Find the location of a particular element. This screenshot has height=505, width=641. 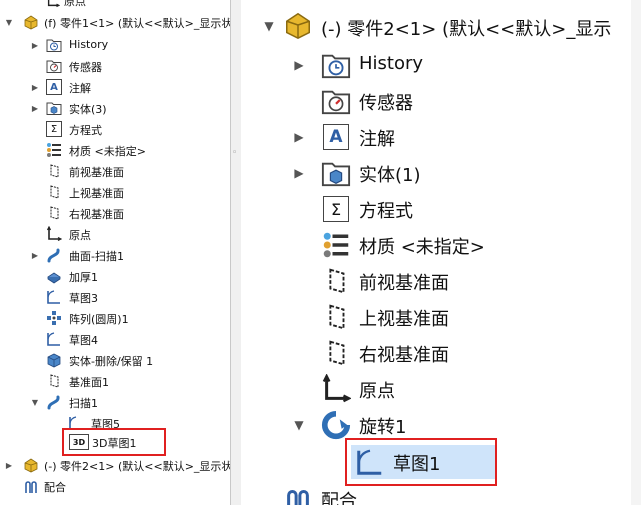

circular-pattern-icon is located at coordinates (54, 318).